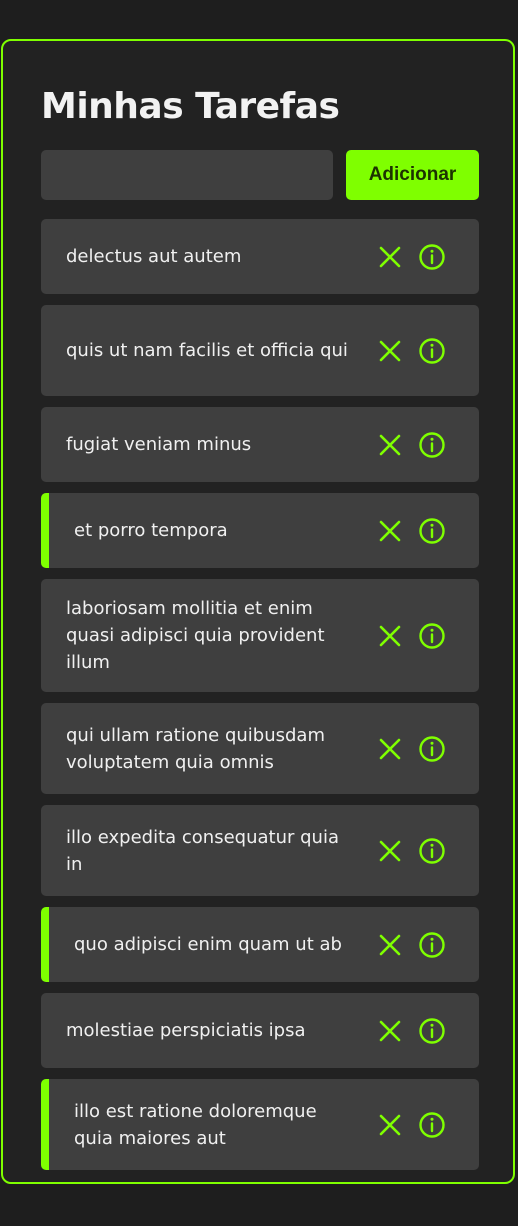 This screenshot has width=518, height=1226. What do you see at coordinates (151, 530) in the screenshot?
I see `task-title: et porro tempora` at bounding box center [151, 530].